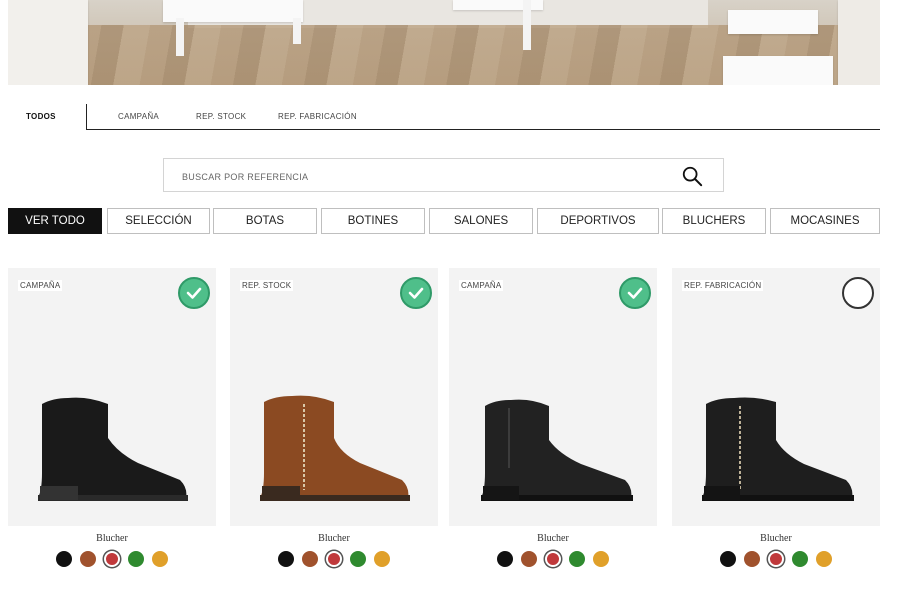 Image resolution: width=900 pixels, height=600 pixels. I want to click on tab-rep-fabricacion: REP. FABRICACIÓN, so click(317, 116).